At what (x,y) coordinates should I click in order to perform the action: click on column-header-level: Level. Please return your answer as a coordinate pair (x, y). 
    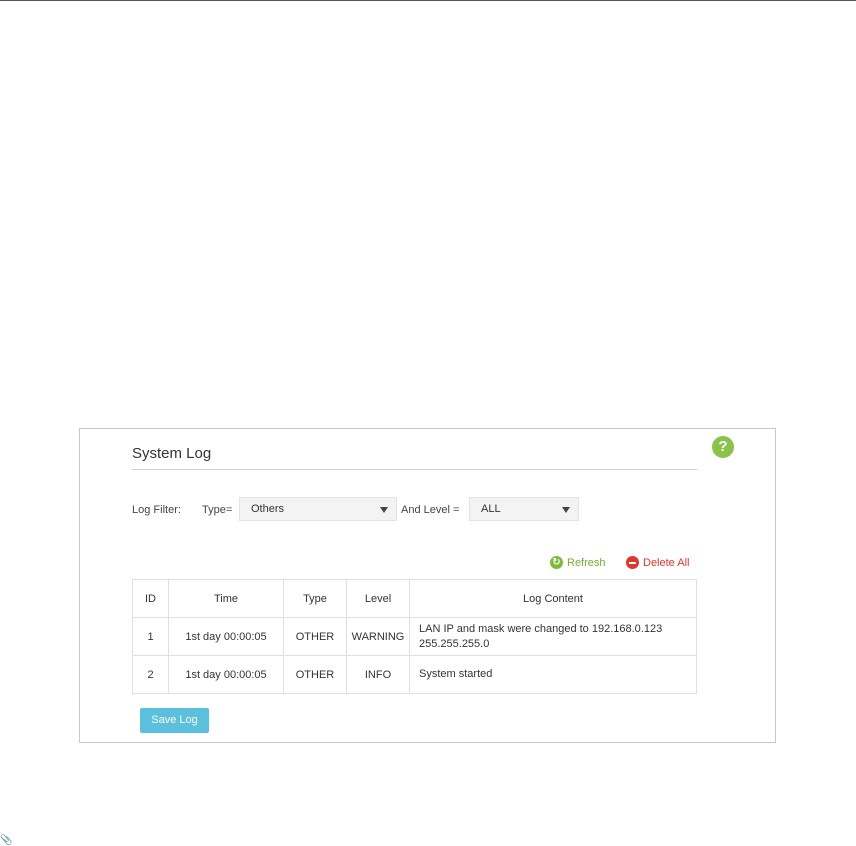
    Looking at the image, I should click on (378, 598).